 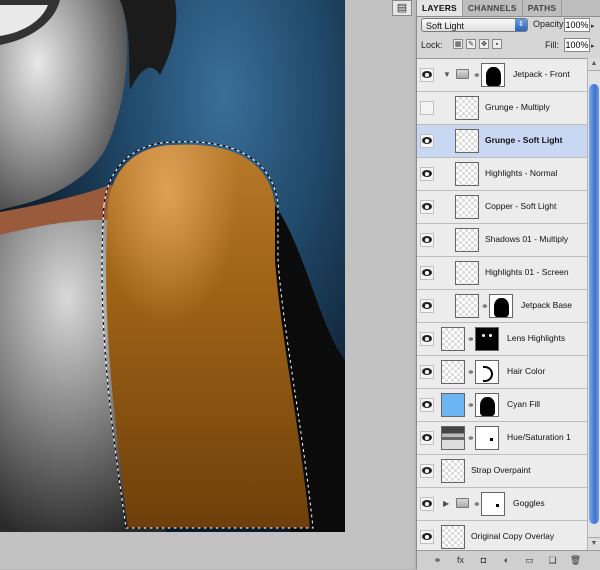 I want to click on lock-all-icon: ▪, so click(x=497, y=44).